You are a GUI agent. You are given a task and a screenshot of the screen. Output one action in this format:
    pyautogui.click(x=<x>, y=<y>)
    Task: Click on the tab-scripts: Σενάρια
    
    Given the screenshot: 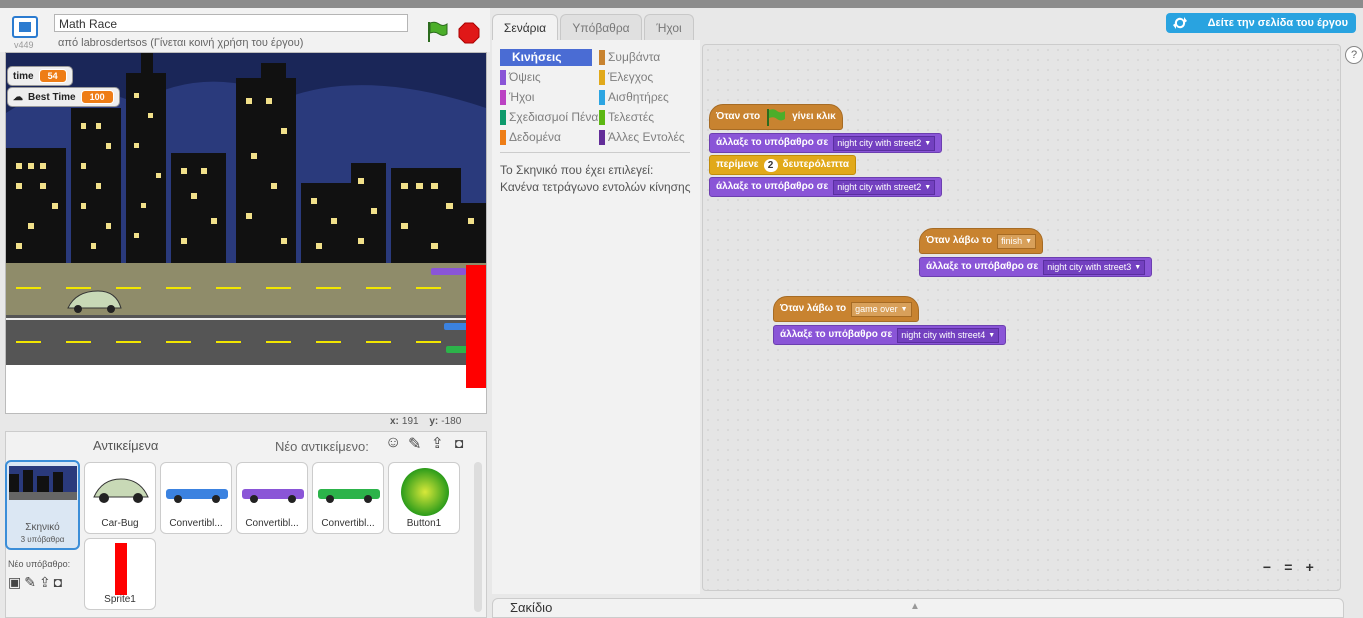 What is the action you would take?
    pyautogui.click(x=525, y=27)
    